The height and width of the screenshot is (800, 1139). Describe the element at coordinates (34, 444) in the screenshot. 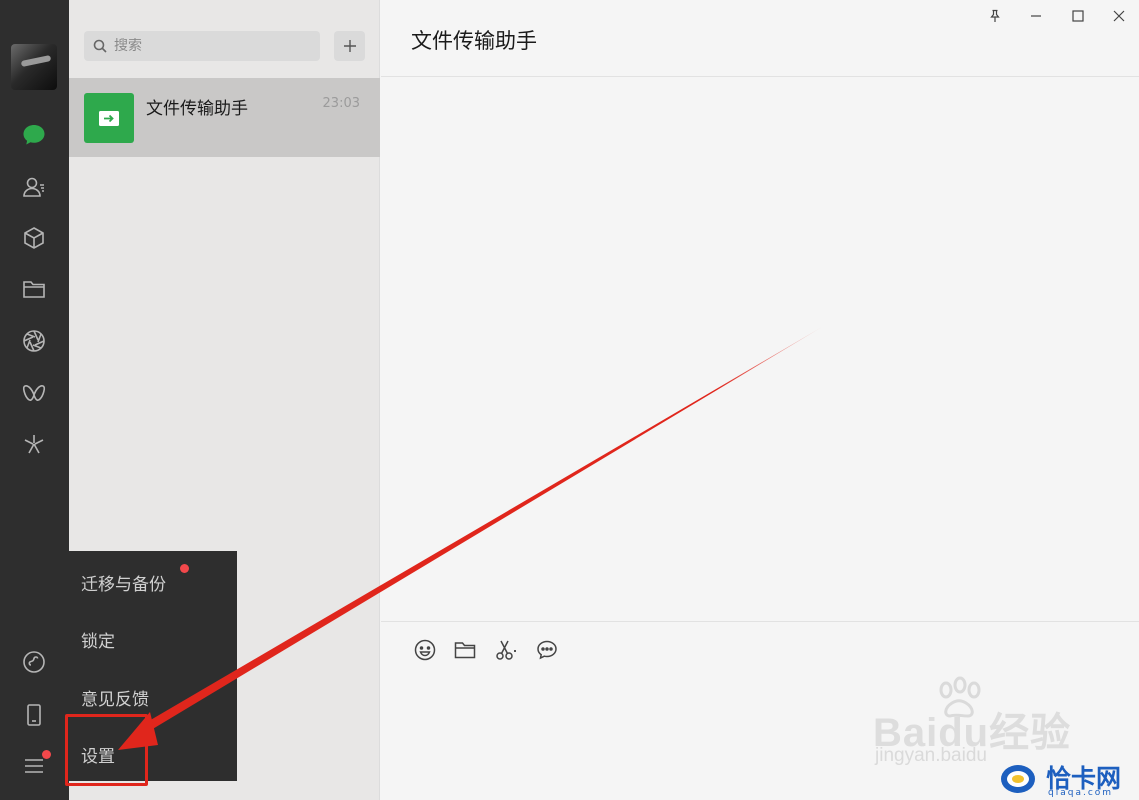

I see `top-stories-icon` at that location.